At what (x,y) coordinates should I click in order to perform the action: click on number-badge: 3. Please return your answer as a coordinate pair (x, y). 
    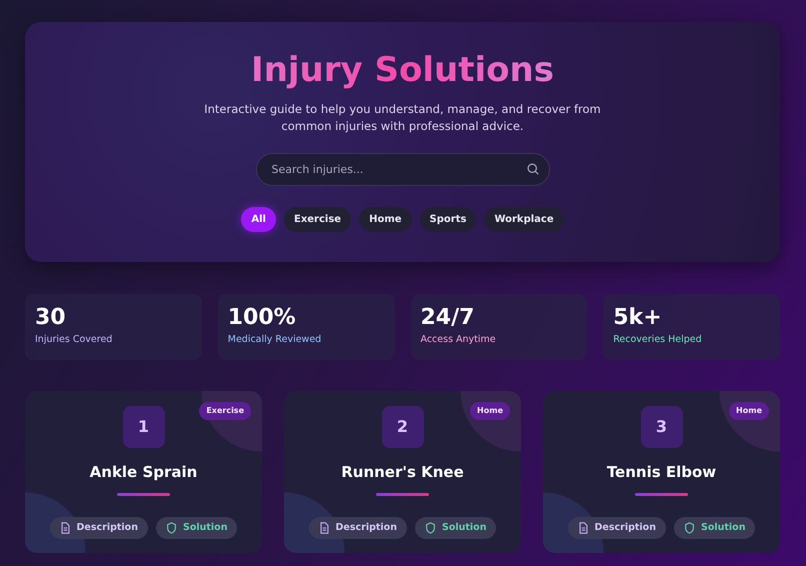
    Looking at the image, I should click on (661, 427).